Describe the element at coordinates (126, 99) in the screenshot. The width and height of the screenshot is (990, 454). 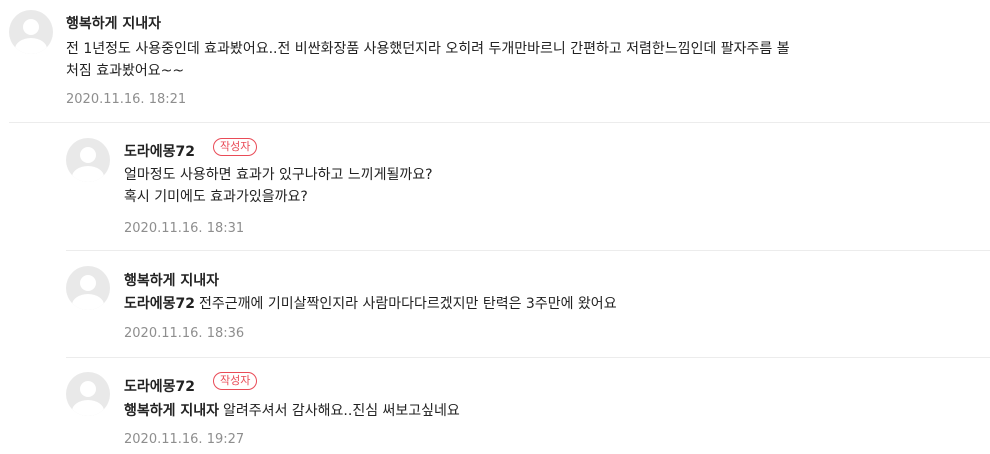
I see `comment-date: 2020.11.16. 18:21` at that location.